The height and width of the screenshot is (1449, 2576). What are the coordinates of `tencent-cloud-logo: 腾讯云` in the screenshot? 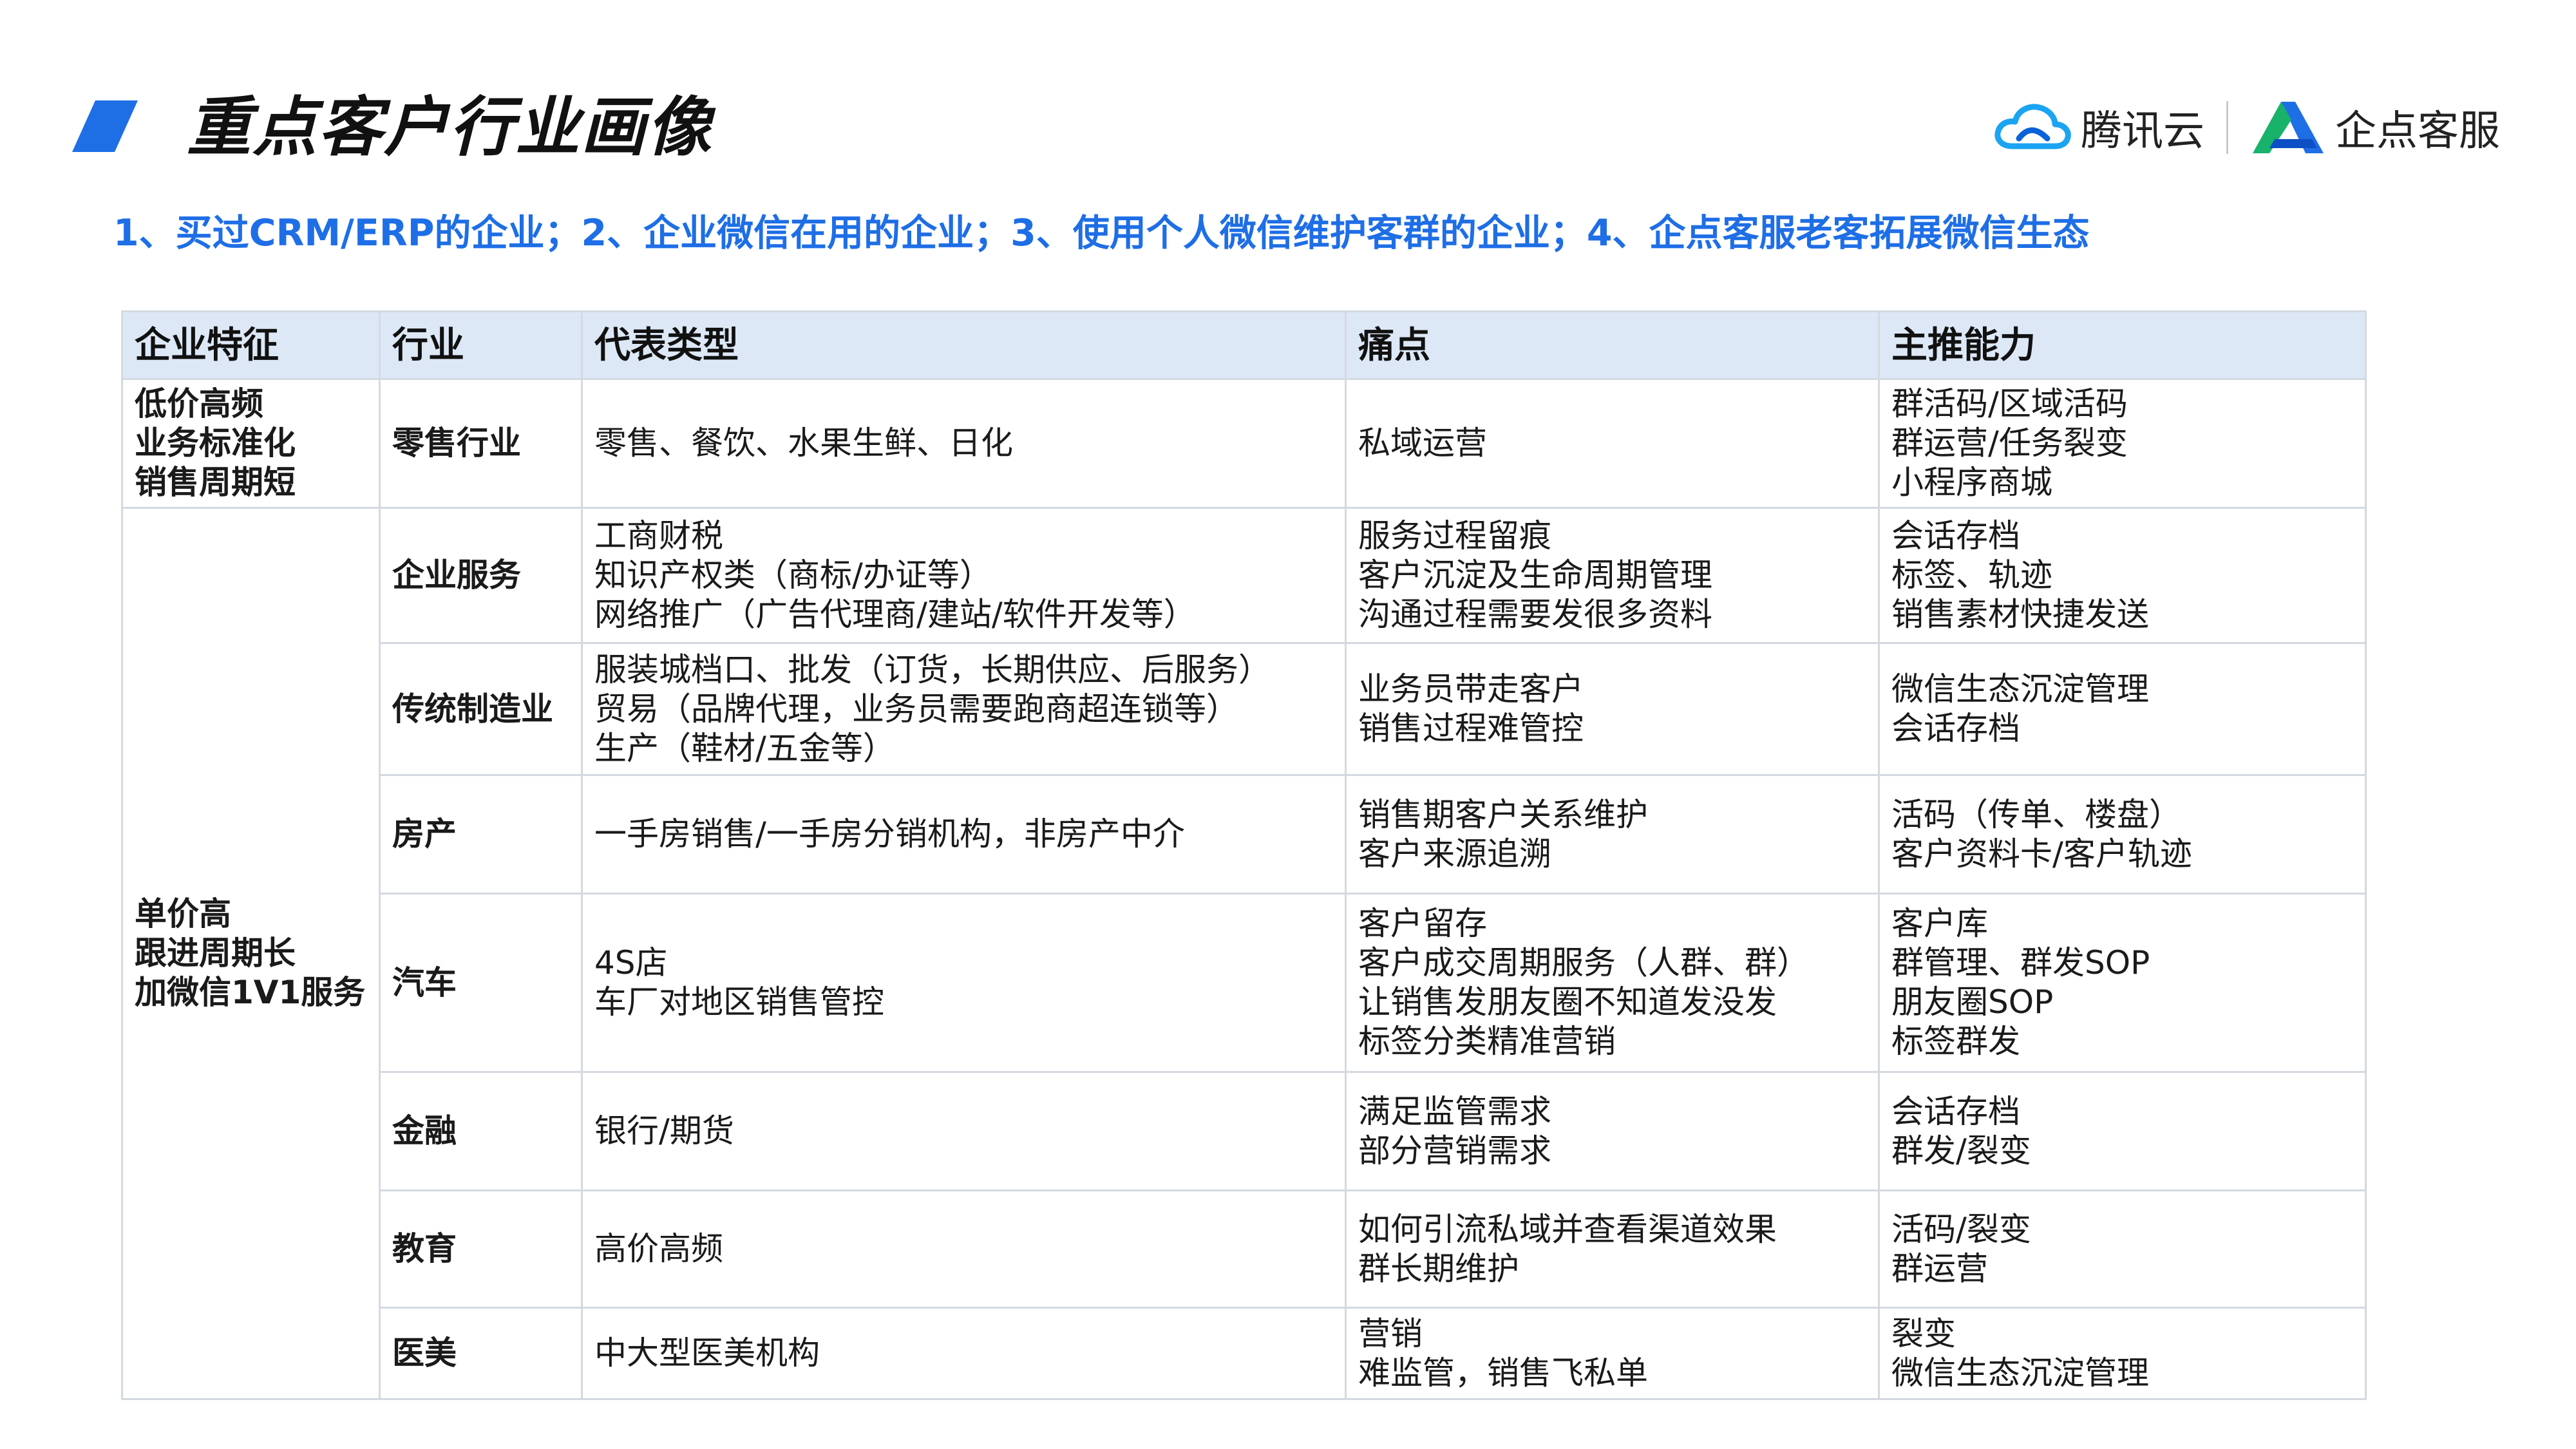 It's located at (2099, 128).